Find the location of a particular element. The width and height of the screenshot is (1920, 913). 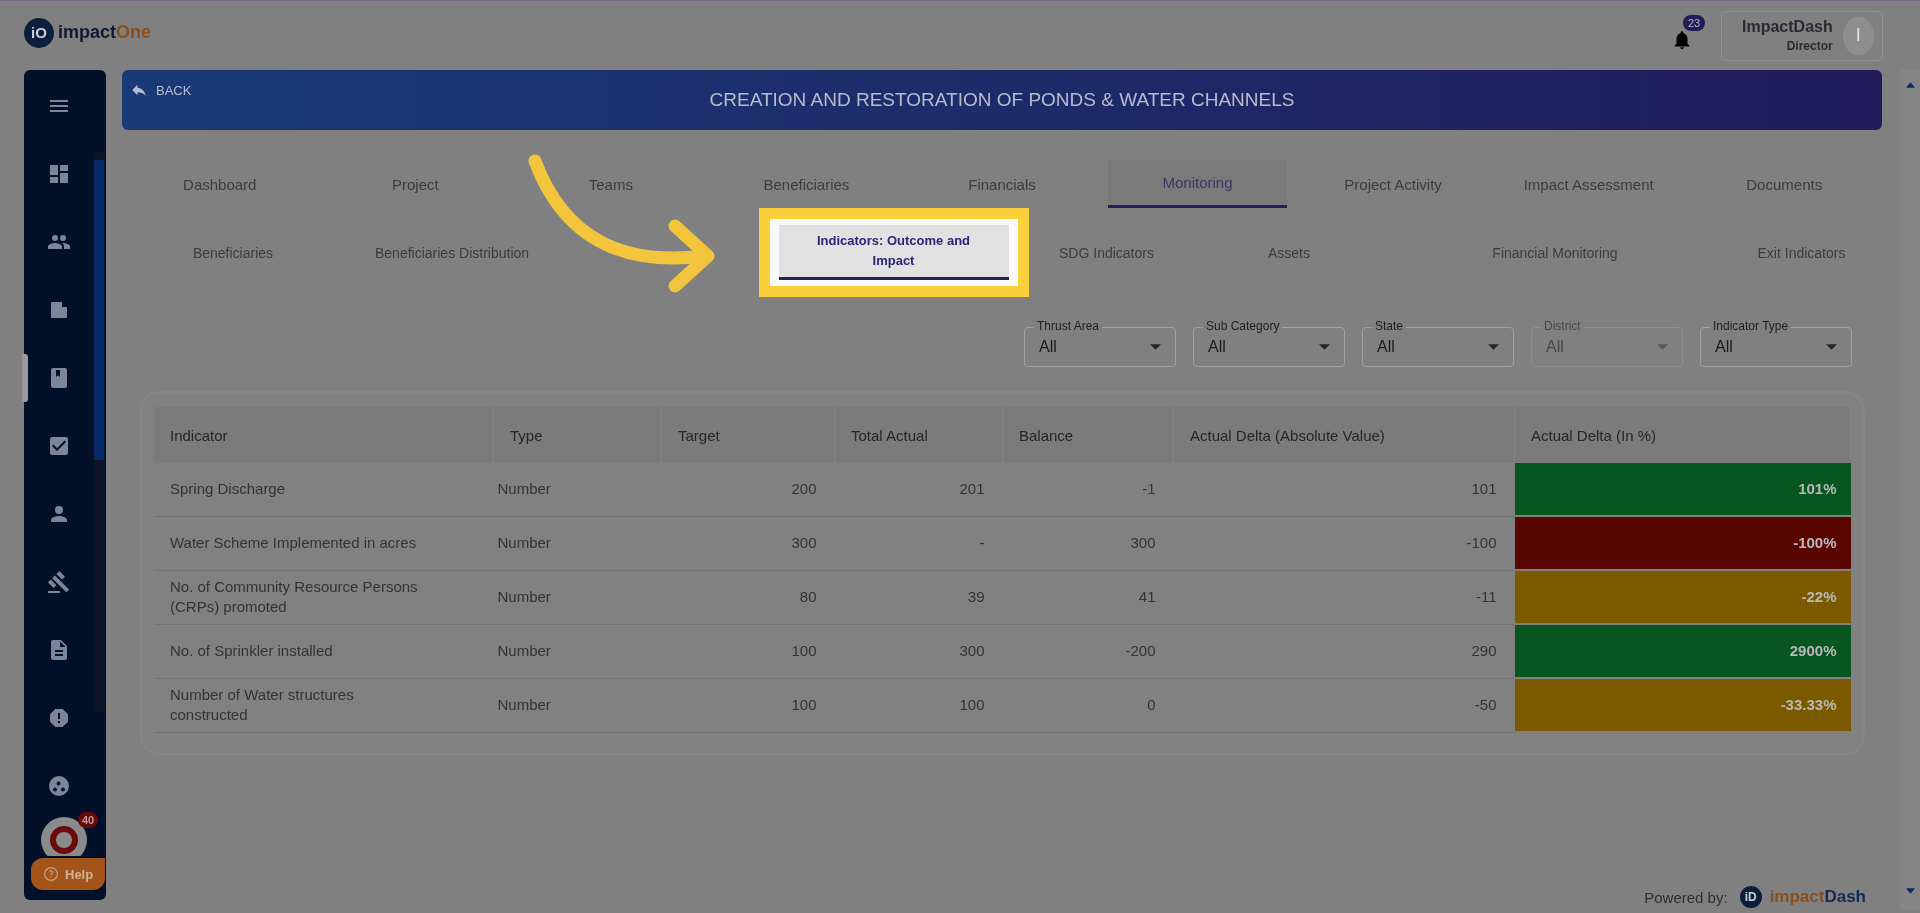

table-cell: -50 is located at coordinates (1344, 705).